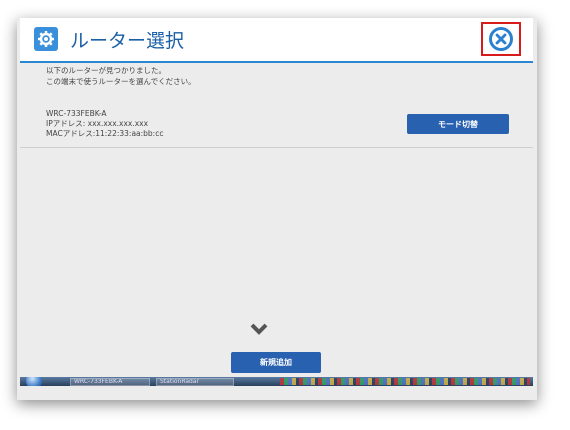 The image size is (570, 430). What do you see at coordinates (121, 81) in the screenshot?
I see `intro-line-2: この端末で使うルーターを選んでください。` at bounding box center [121, 81].